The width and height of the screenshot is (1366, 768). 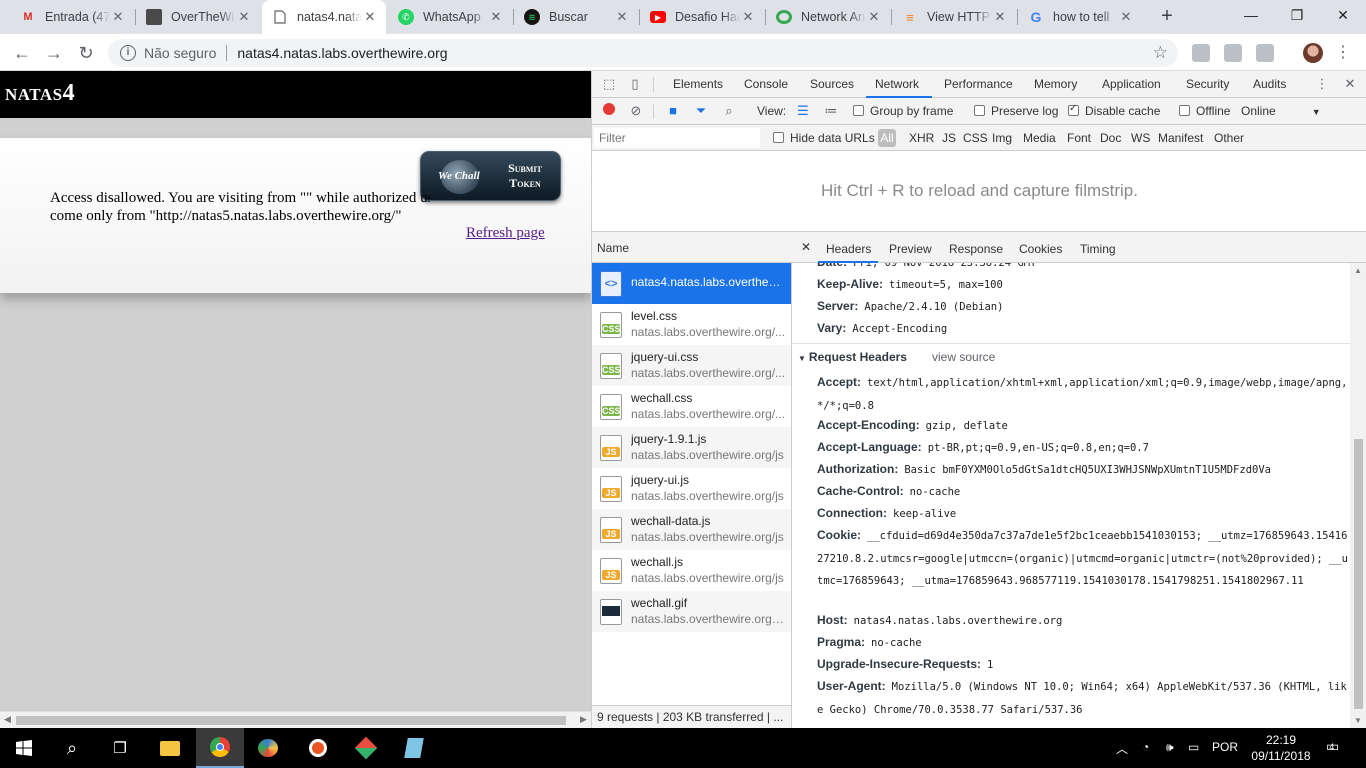 What do you see at coordinates (220, 748) in the screenshot?
I see `chrome-icon` at bounding box center [220, 748].